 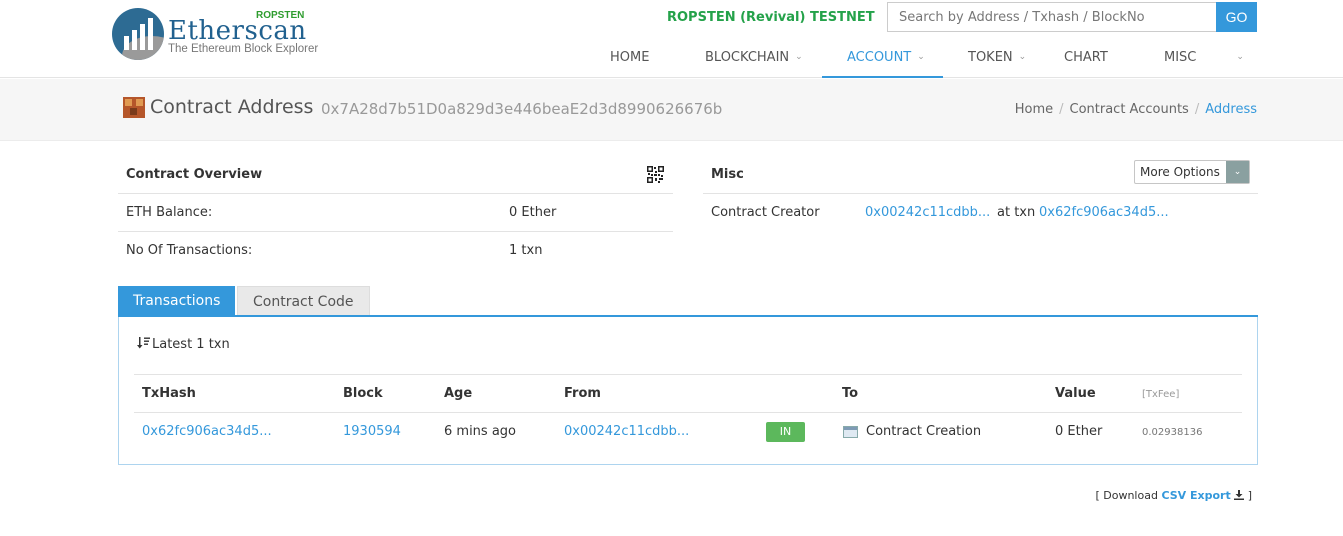 What do you see at coordinates (372, 431) in the screenshot?
I see `row-block-link: 1930594` at bounding box center [372, 431].